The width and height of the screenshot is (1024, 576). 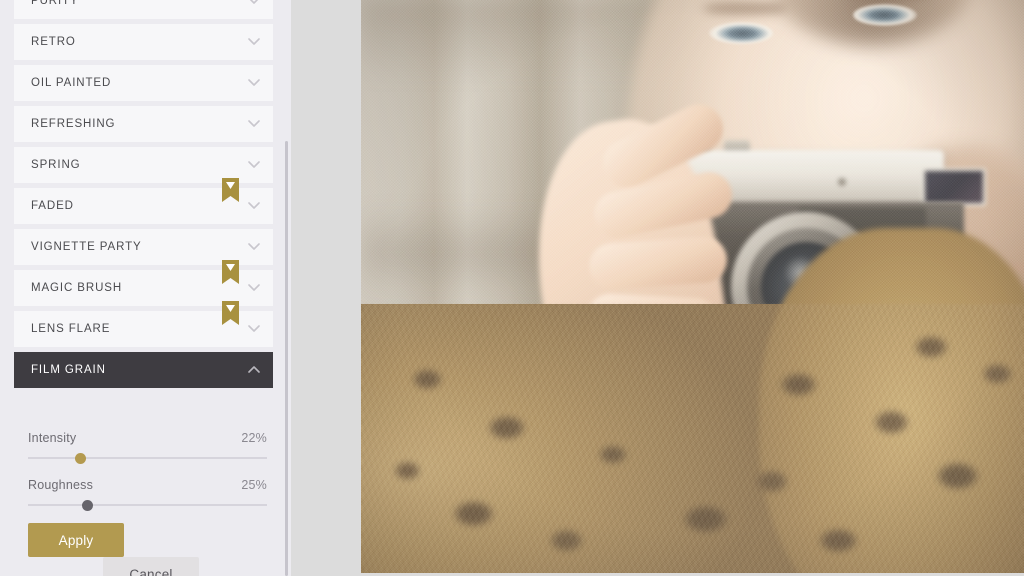 What do you see at coordinates (143, 83) in the screenshot?
I see `effect-row-oil-painted: OIL PAINTED` at bounding box center [143, 83].